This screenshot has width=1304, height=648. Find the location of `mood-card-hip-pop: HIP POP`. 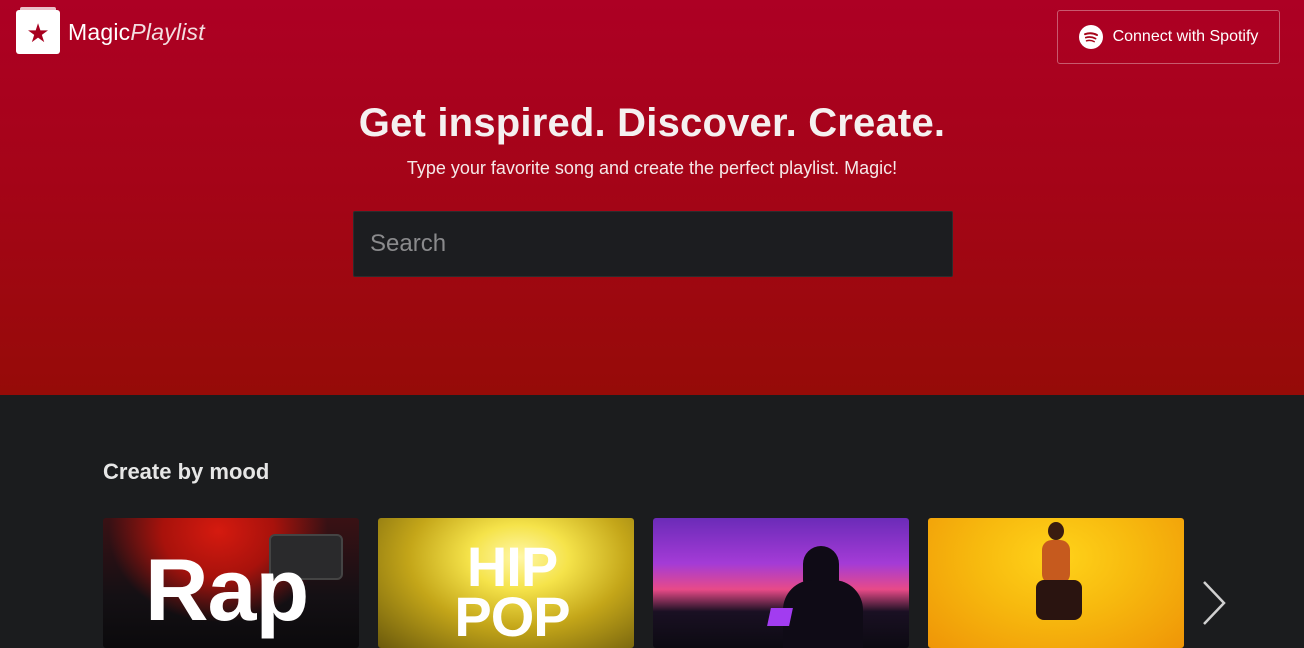

mood-card-hip-pop: HIP POP is located at coordinates (506, 583).